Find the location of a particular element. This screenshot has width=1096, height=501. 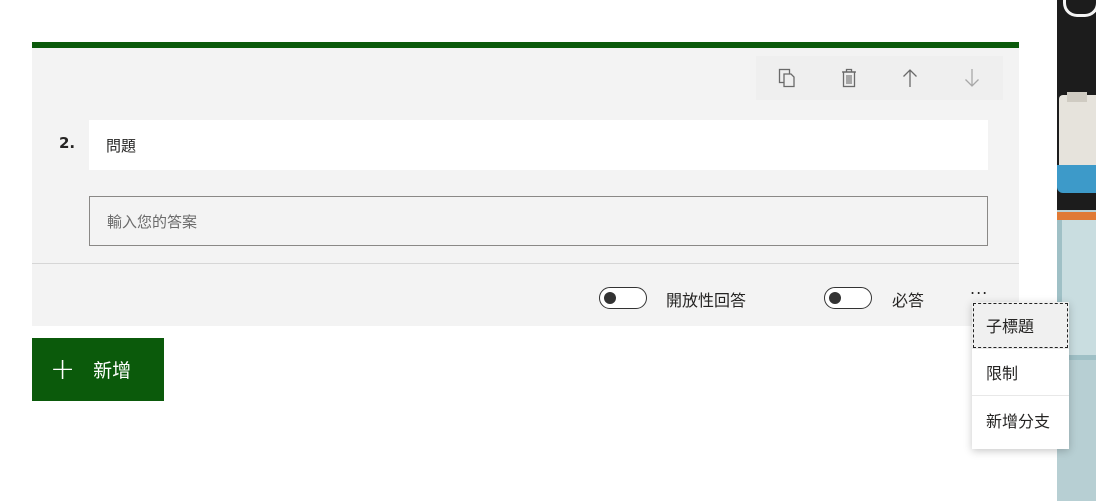

arrow-up-icon is located at coordinates (910, 78).